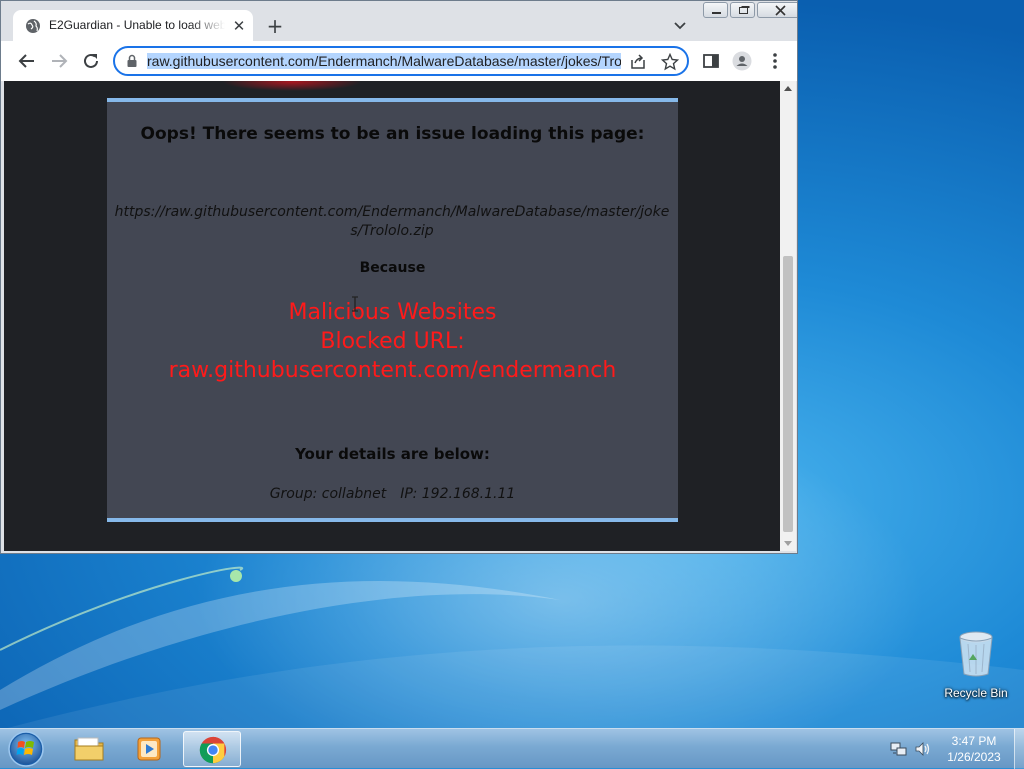 The height and width of the screenshot is (769, 1024). Describe the element at coordinates (137, 25) in the screenshot. I see `tab-title: E2Guardian - Unable to load web page` at that location.